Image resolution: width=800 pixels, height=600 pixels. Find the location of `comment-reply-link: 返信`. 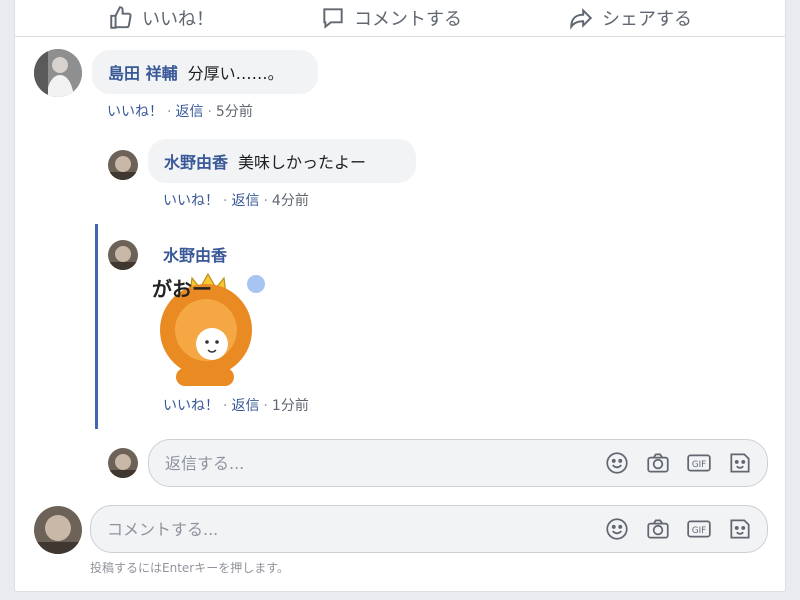

comment-reply-link: 返信 is located at coordinates (189, 112).